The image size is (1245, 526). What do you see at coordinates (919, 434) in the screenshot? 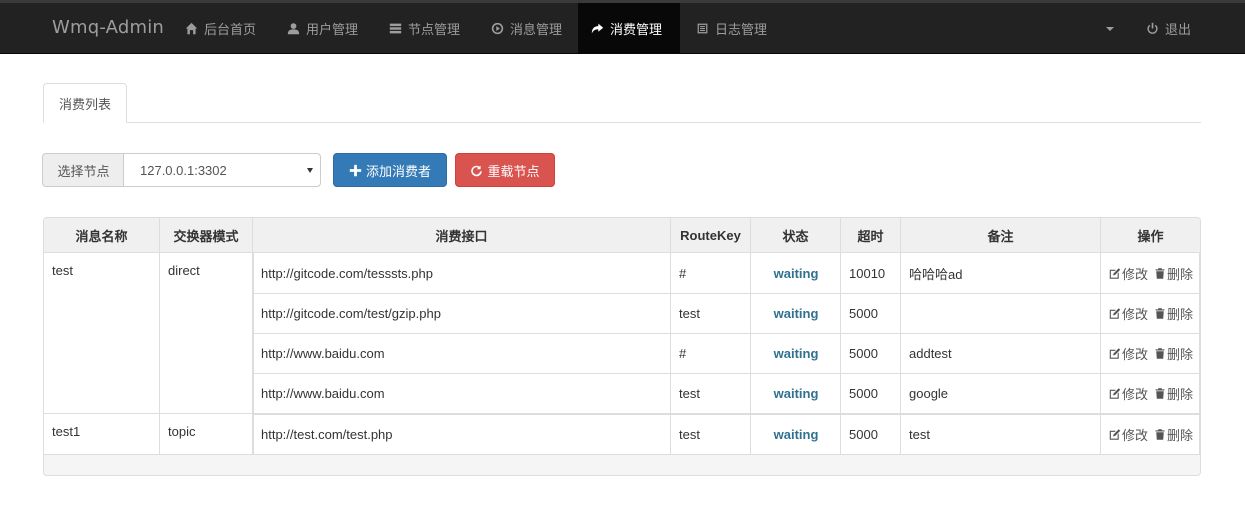
I see `note-cell: test` at bounding box center [919, 434].